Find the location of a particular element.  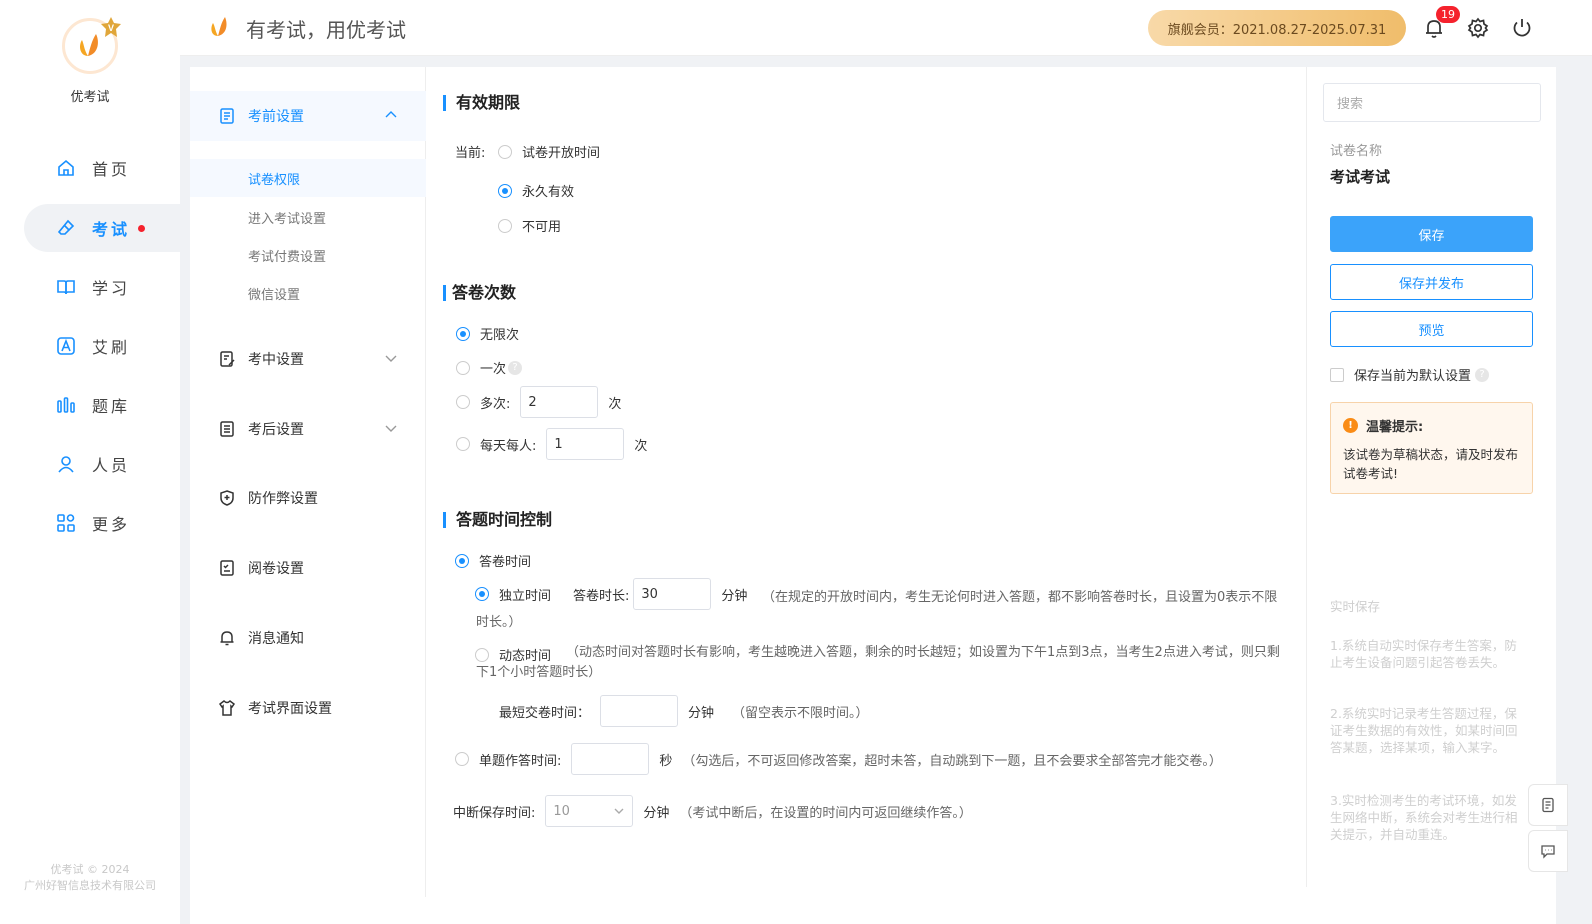

submenu-label: 考后设置 is located at coordinates (276, 430).